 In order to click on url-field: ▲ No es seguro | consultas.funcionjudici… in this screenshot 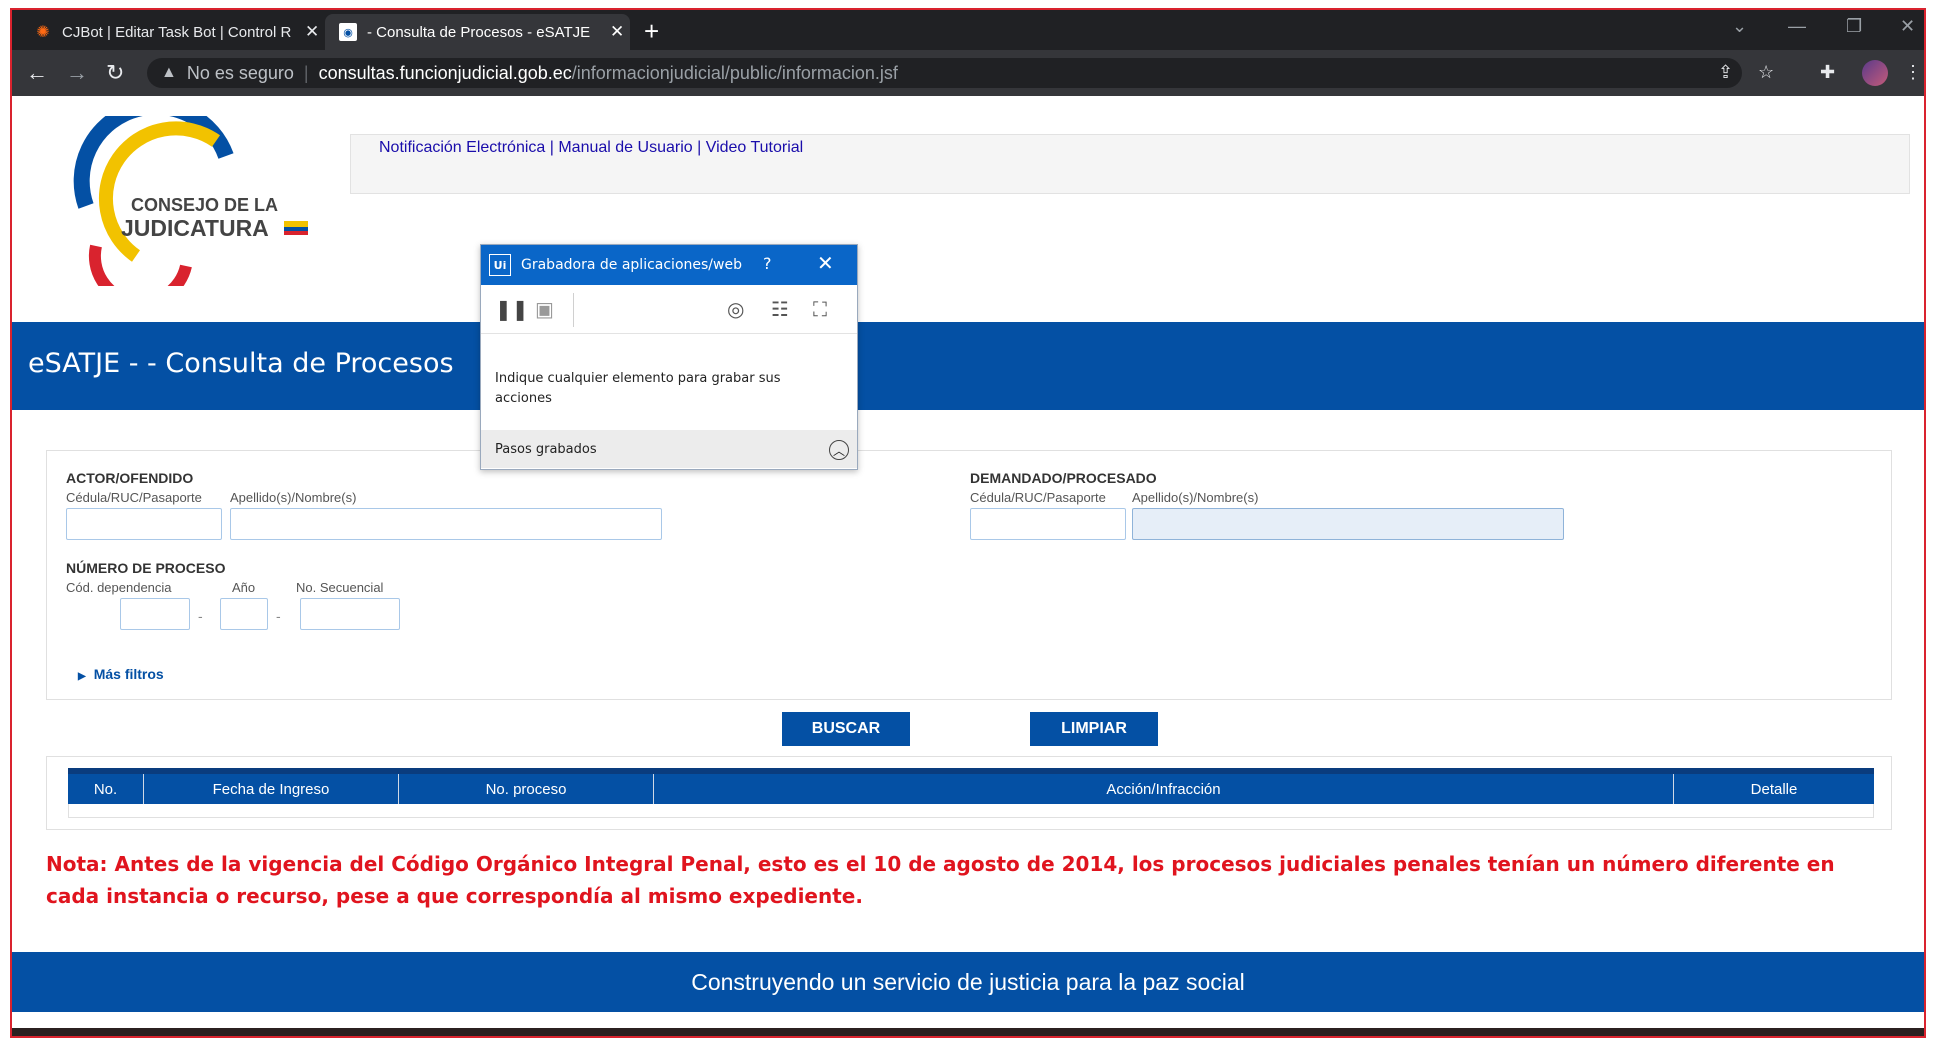, I will do `click(944, 73)`.